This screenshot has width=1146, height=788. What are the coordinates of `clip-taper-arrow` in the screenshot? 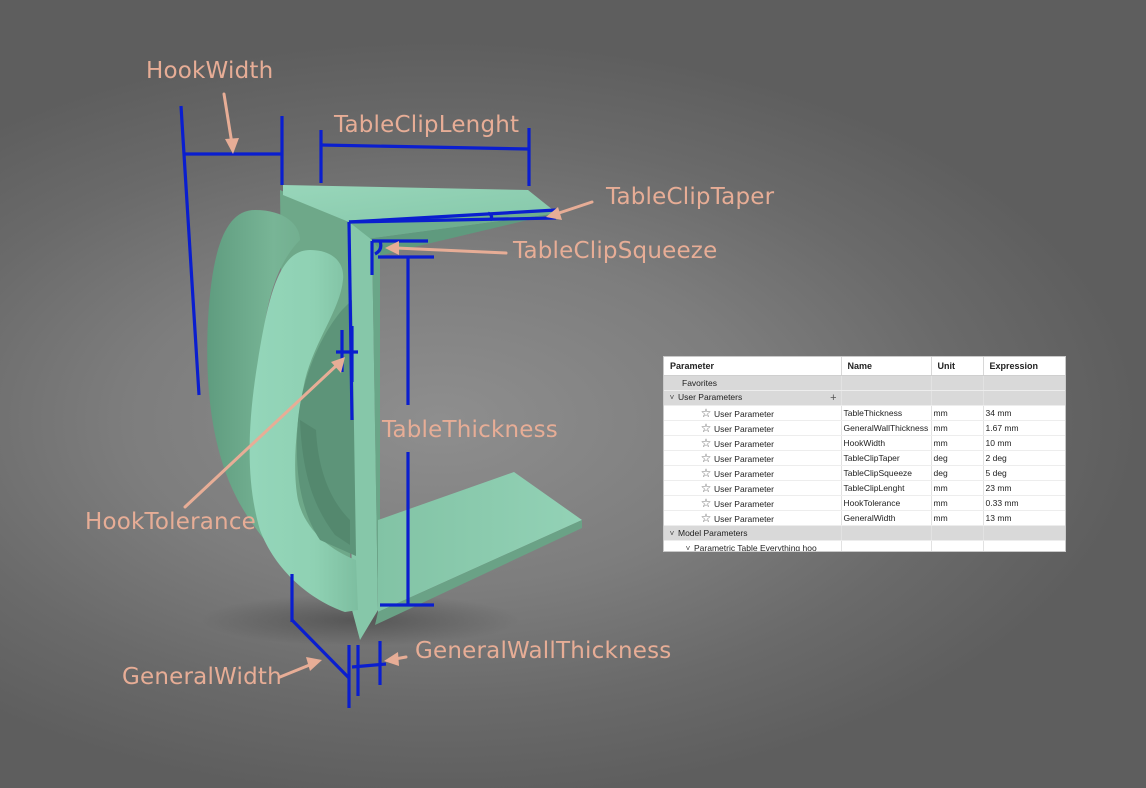 It's located at (574, 208).